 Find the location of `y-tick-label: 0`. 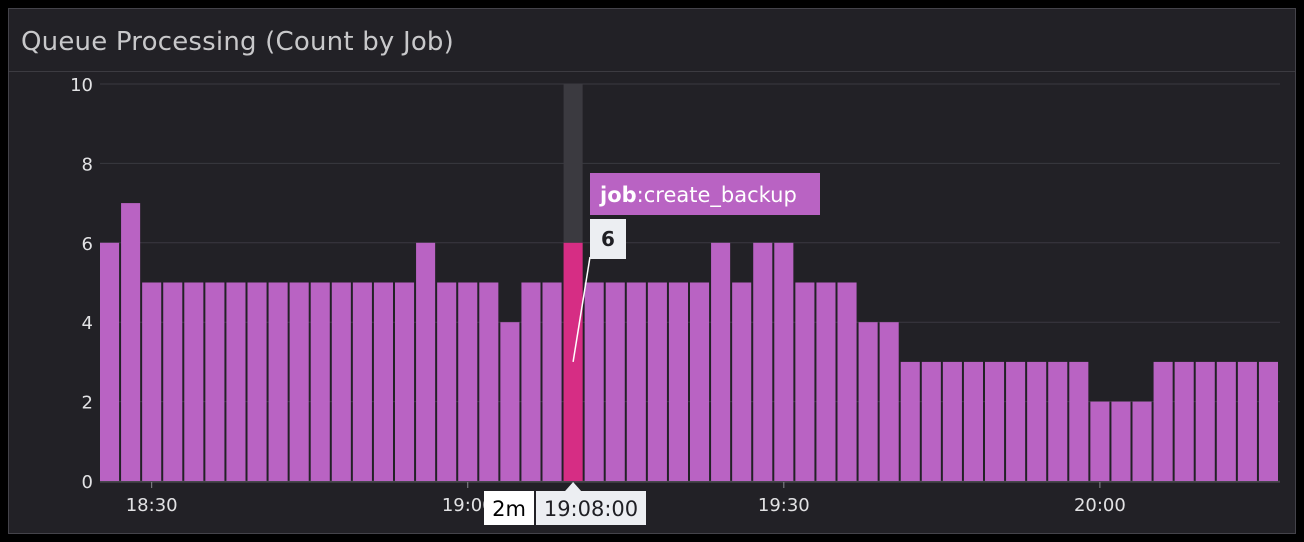

y-tick-label: 0 is located at coordinates (87, 482).